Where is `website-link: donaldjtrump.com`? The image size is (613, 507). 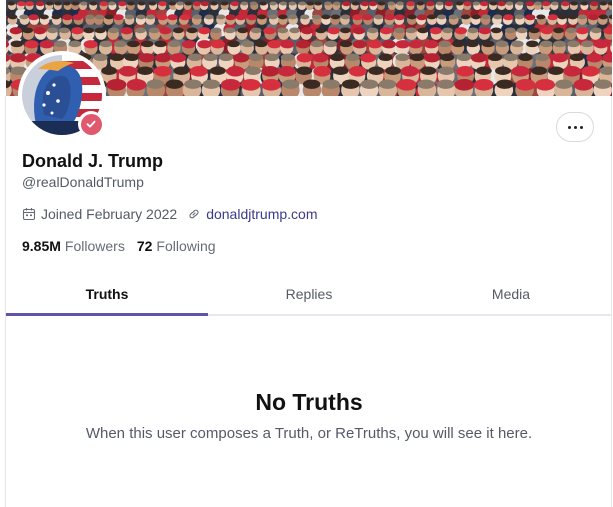
website-link: donaldjtrump.com is located at coordinates (261, 214).